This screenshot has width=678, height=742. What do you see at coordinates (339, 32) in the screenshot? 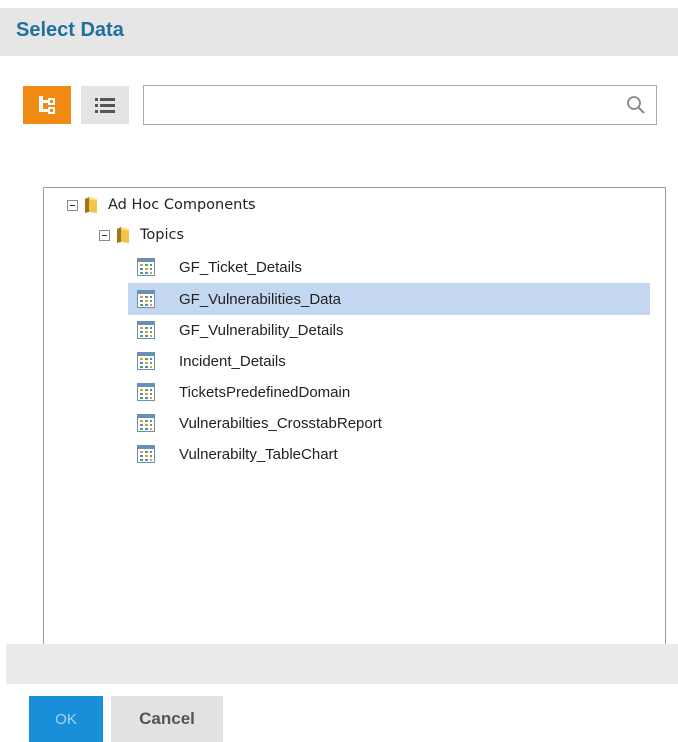
I see `dialog-header: Select Data` at bounding box center [339, 32].